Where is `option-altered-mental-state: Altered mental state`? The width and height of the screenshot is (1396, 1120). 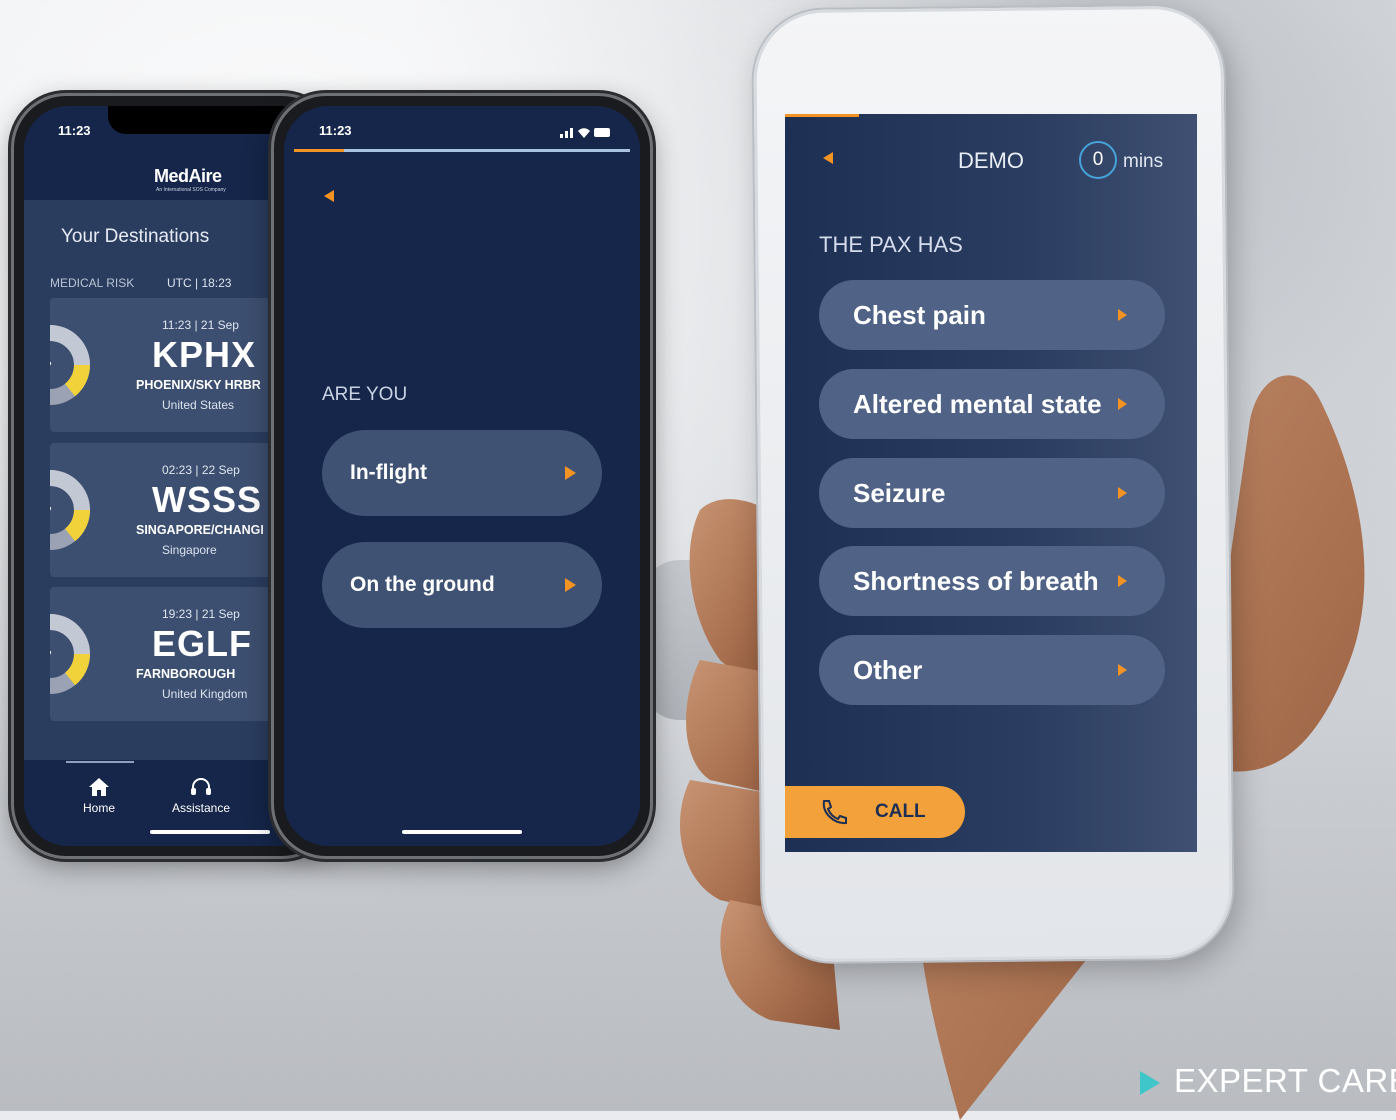
option-altered-mental-state: Altered mental state is located at coordinates (992, 404).